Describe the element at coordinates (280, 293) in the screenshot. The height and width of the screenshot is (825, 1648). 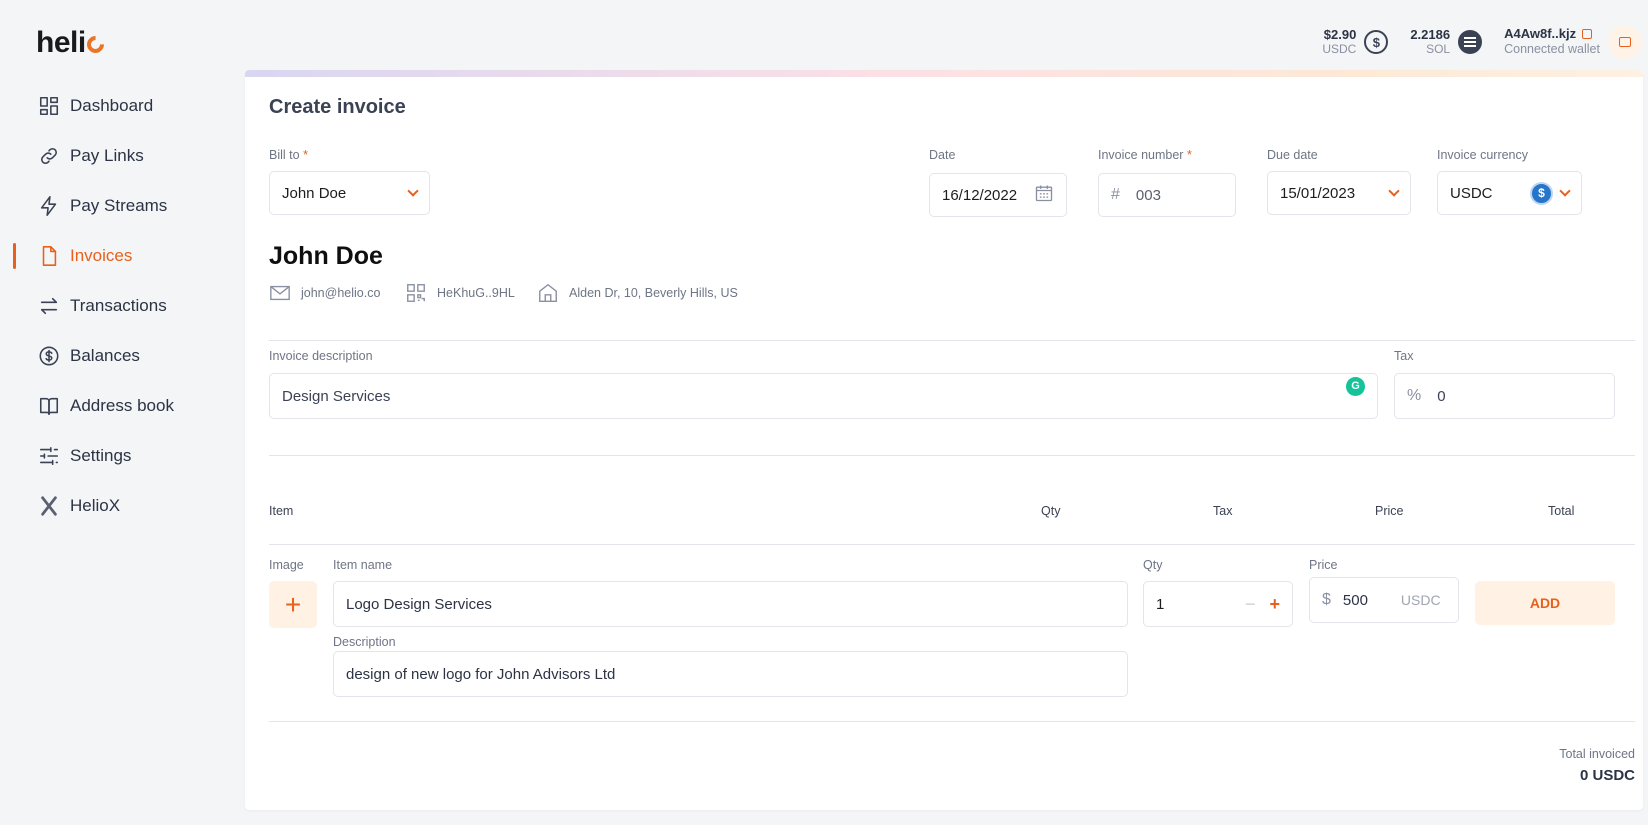
I see `mail-icon` at that location.